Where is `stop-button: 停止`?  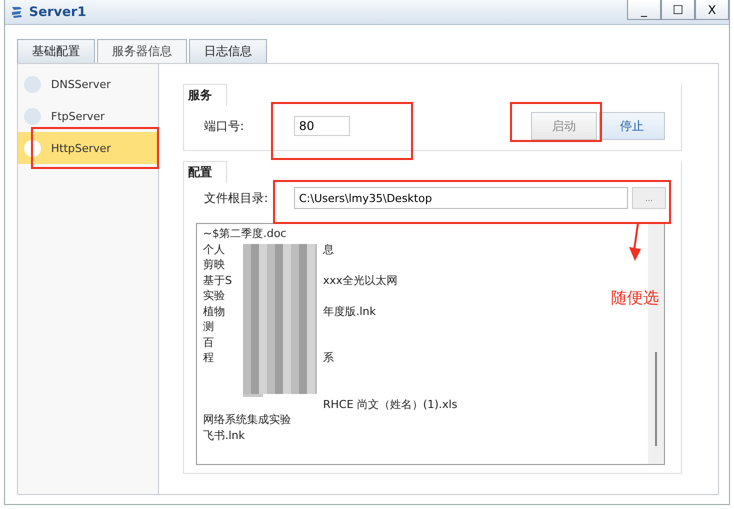 stop-button: 停止 is located at coordinates (632, 126).